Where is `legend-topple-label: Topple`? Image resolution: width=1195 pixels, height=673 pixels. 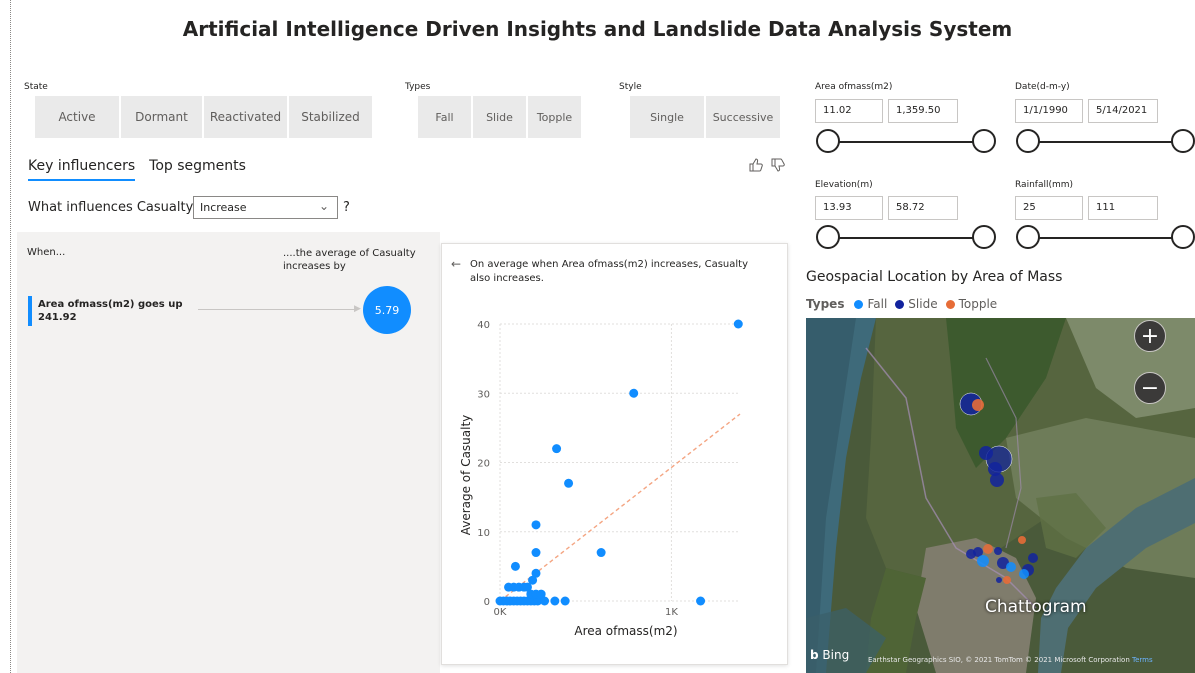 legend-topple-label: Topple is located at coordinates (978, 304).